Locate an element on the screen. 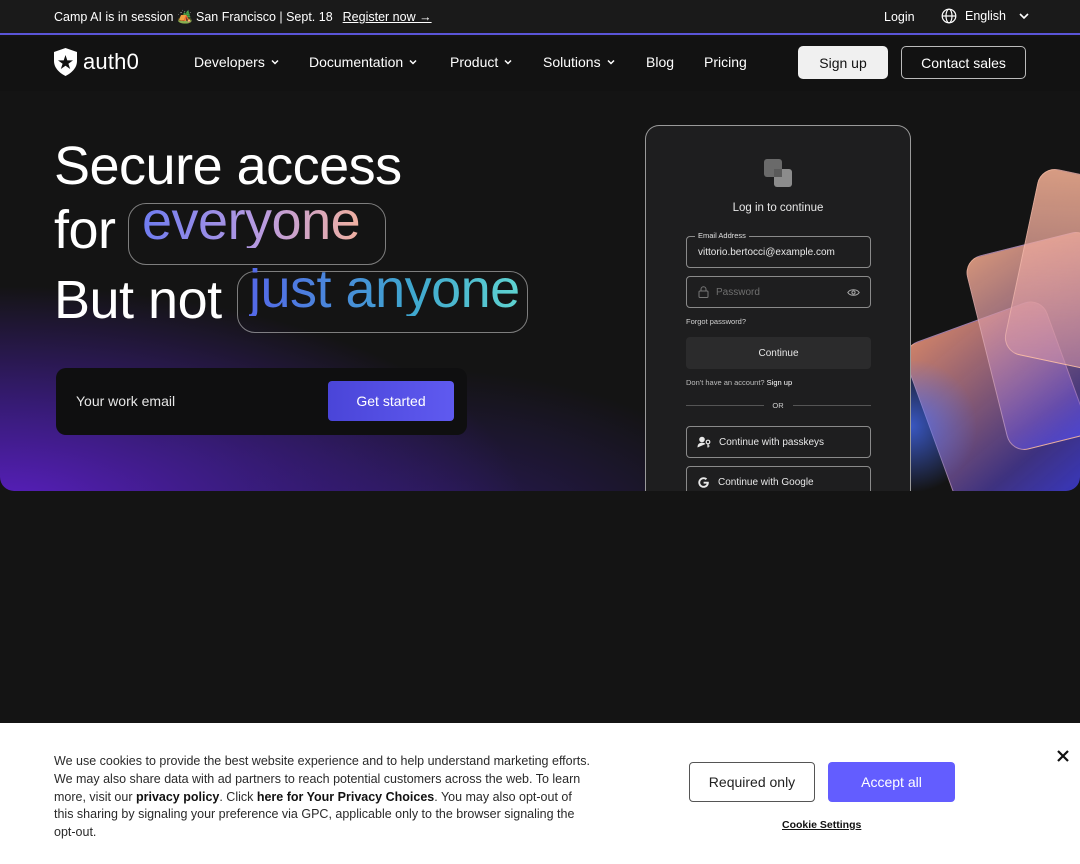  headline-line-1: Secure access is located at coordinates (228, 166).